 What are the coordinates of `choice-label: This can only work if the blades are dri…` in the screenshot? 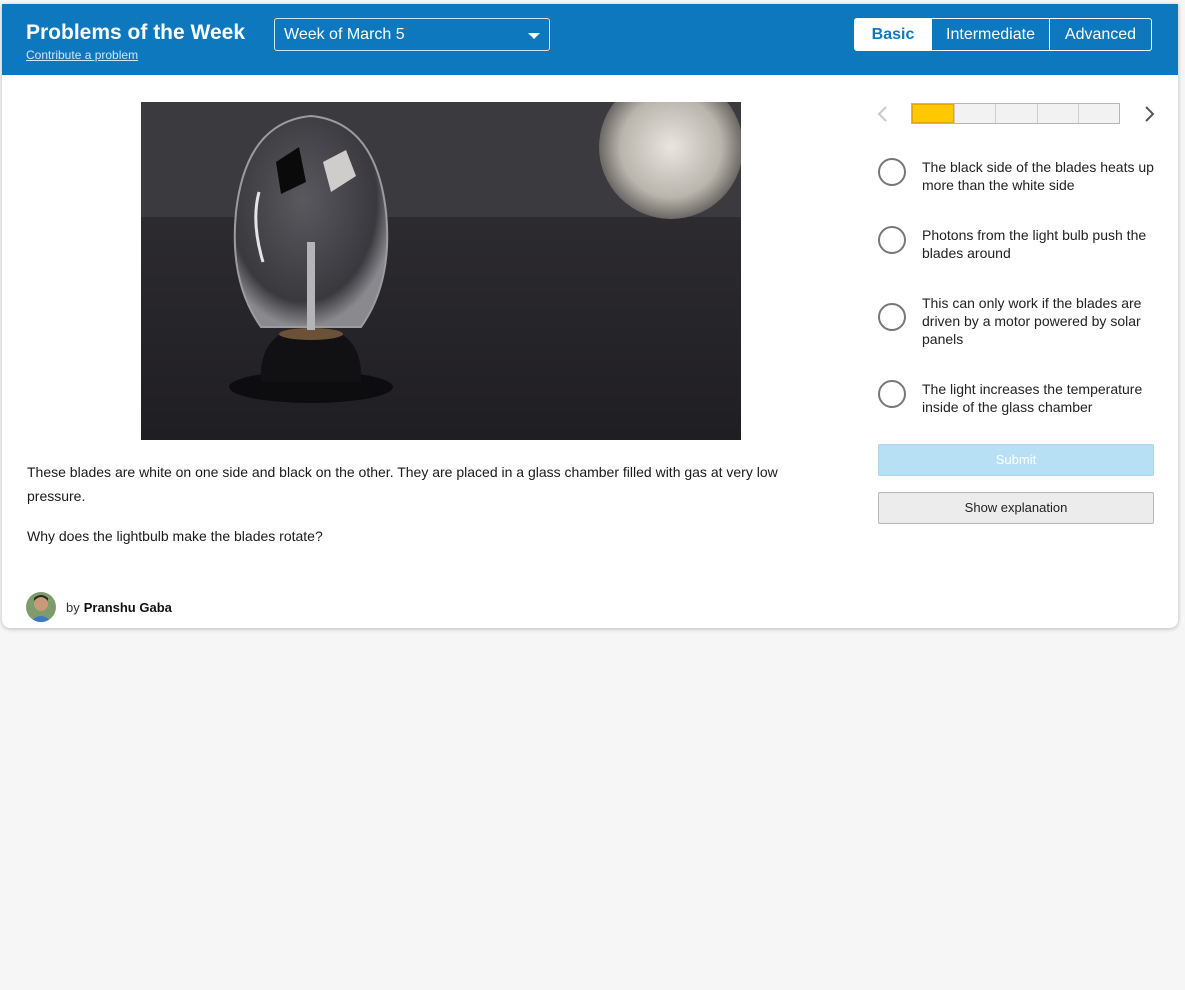 It's located at (1032, 321).